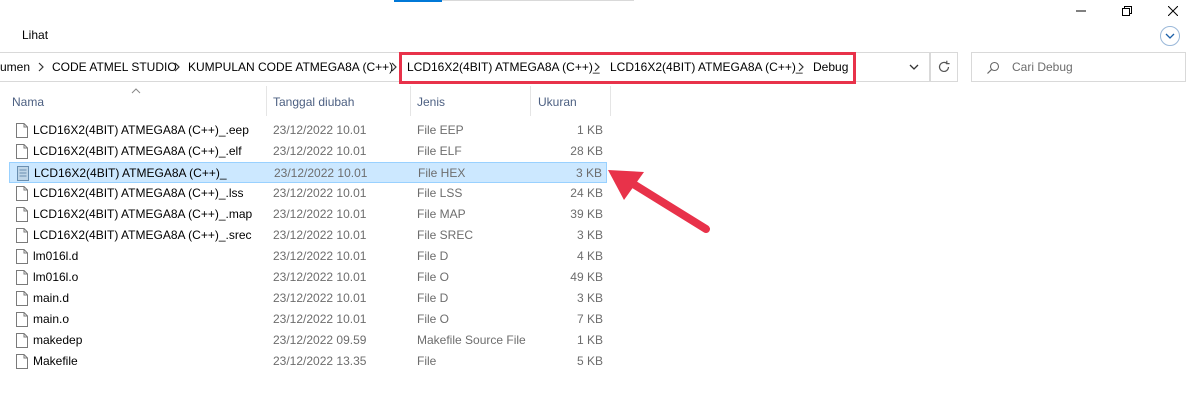 Image resolution: width=1197 pixels, height=403 pixels. I want to click on file-date-modified: 23/12/2022 13.35, so click(320, 361).